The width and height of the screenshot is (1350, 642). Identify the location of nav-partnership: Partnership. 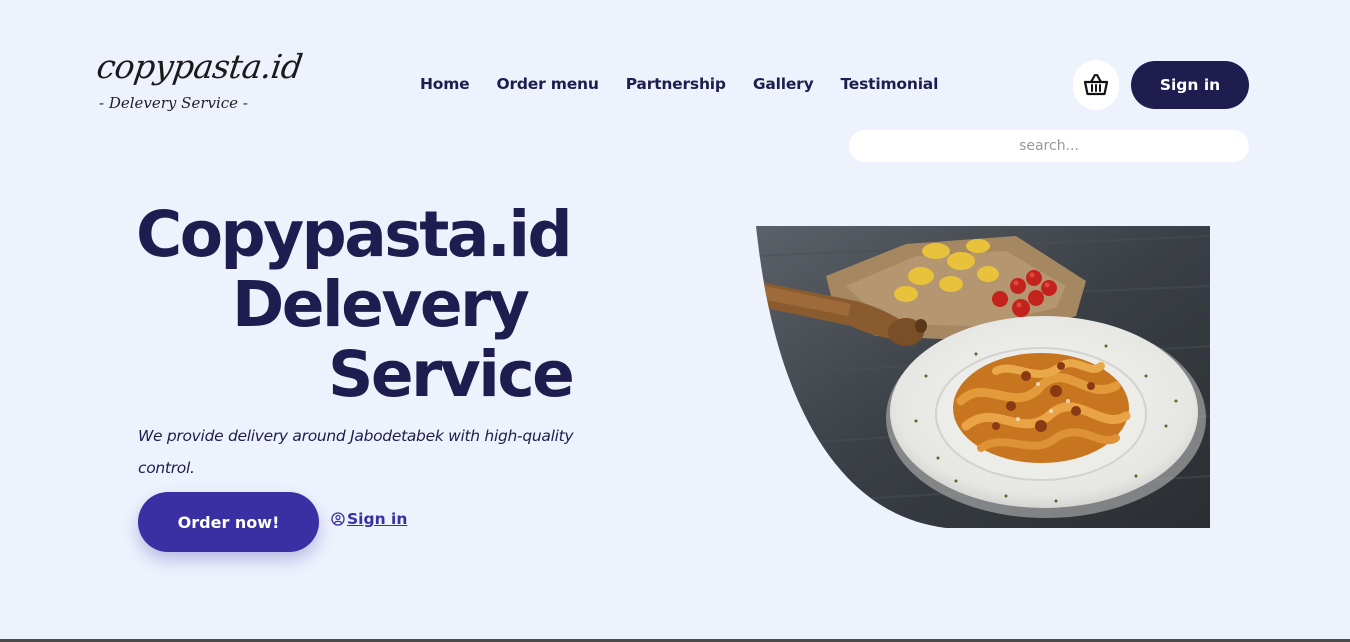
(676, 84).